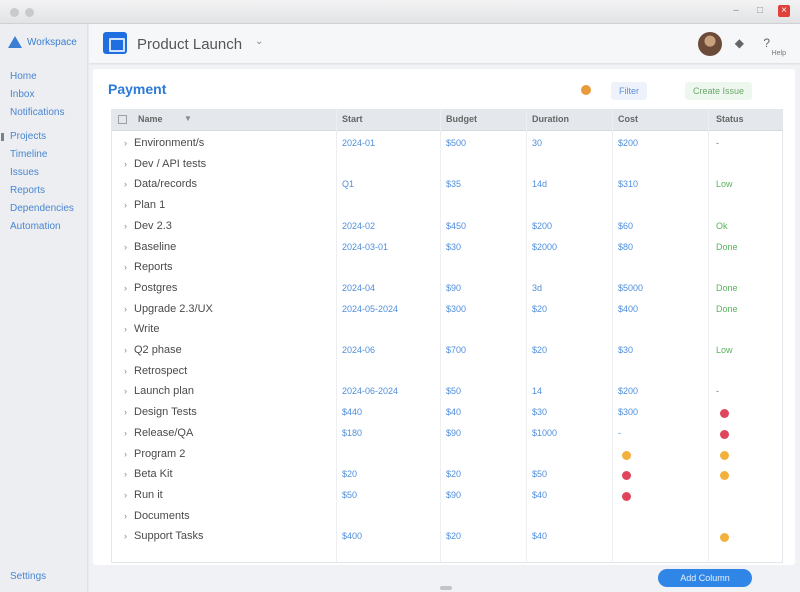 This screenshot has height=592, width=800. I want to click on chevron-down-icon: ⌄, so click(259, 41).